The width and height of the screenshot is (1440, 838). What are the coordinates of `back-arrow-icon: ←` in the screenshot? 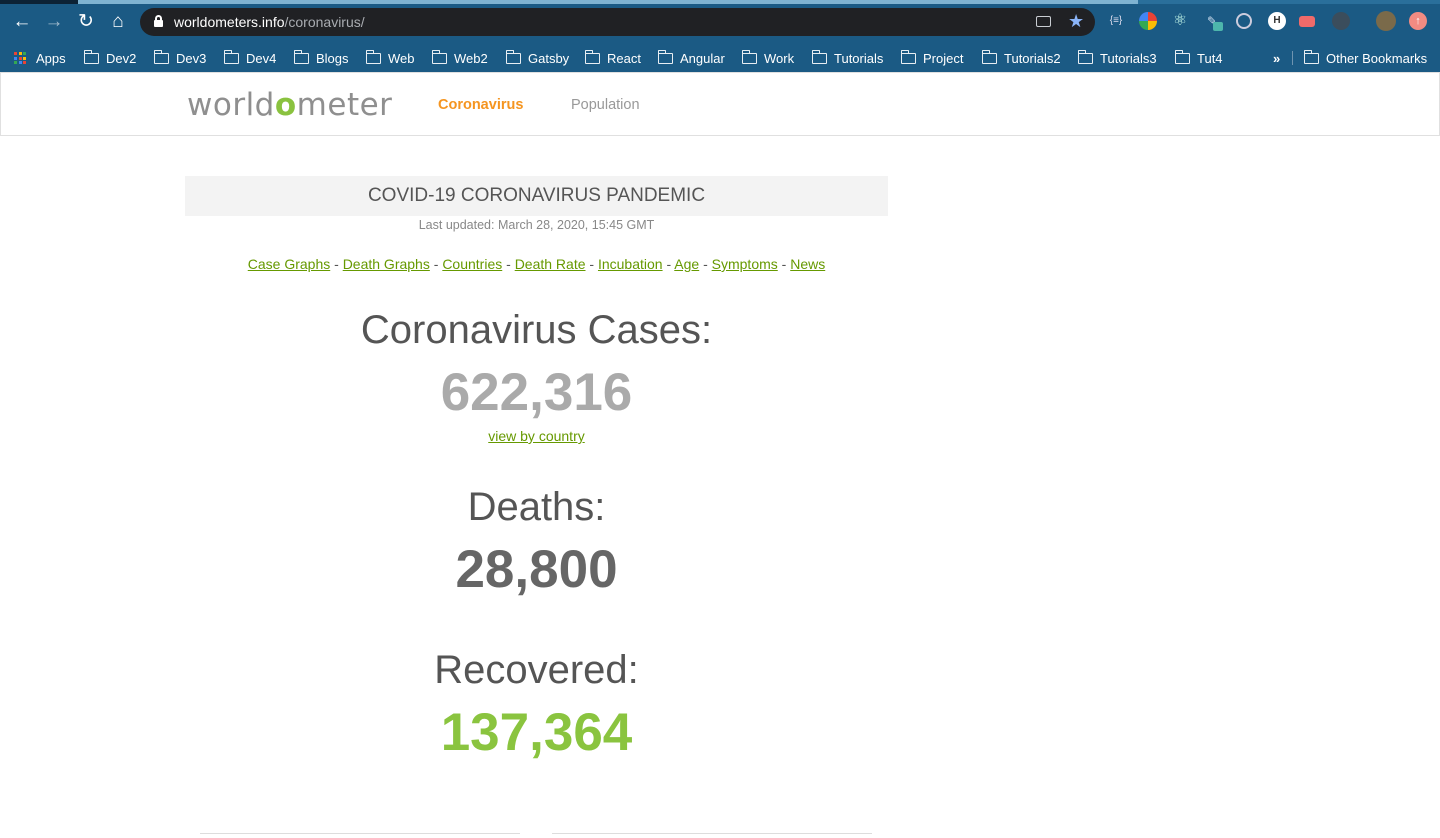 It's located at (22, 22).